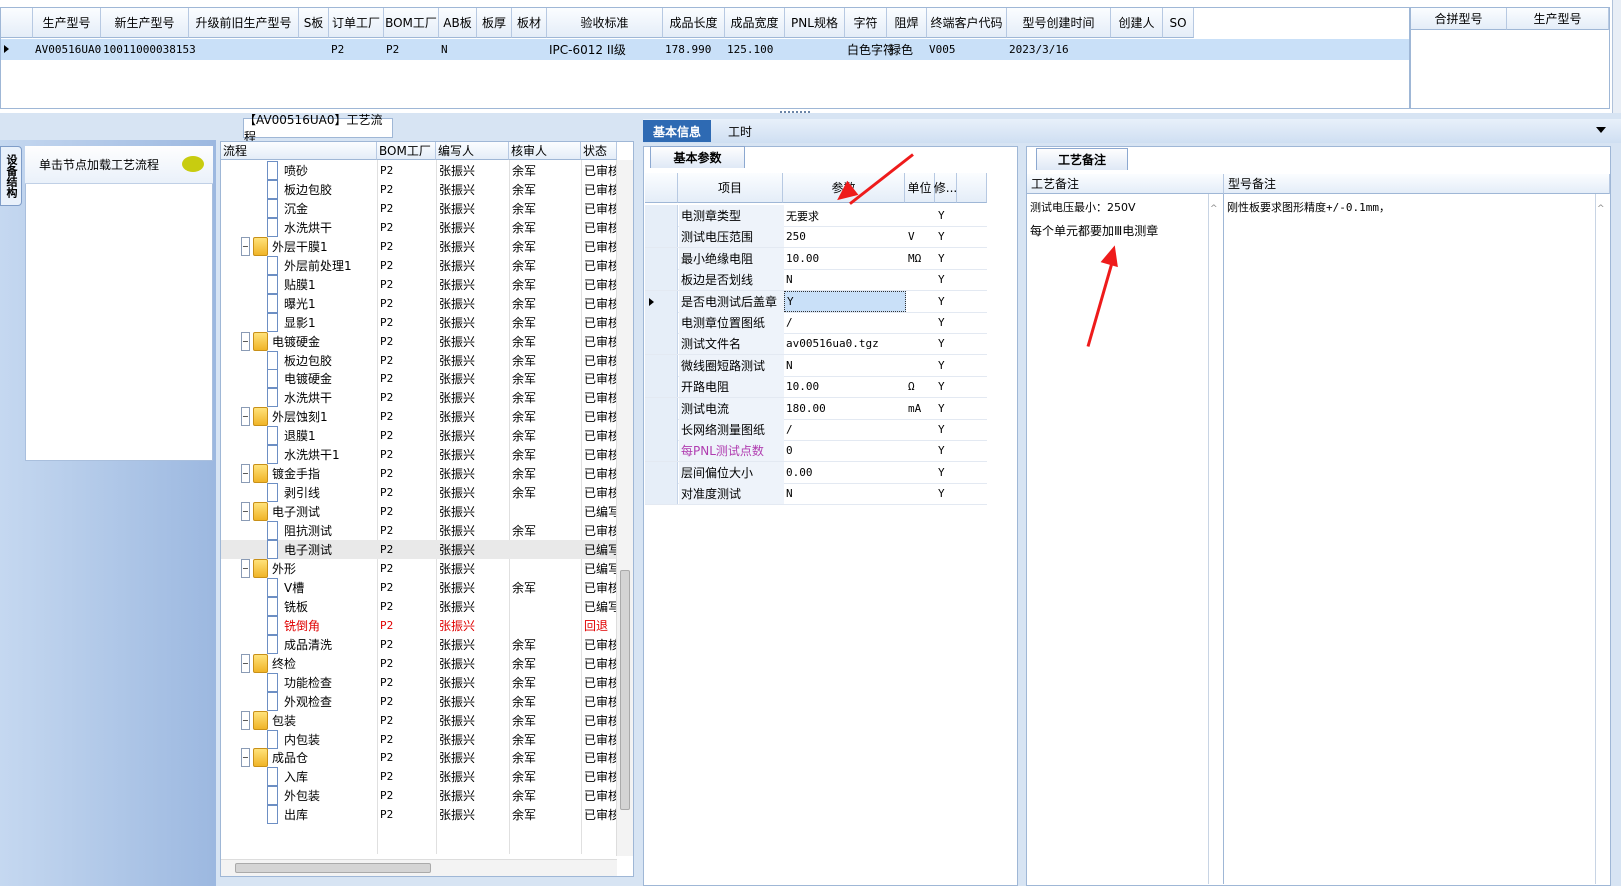 The width and height of the screenshot is (1621, 886). What do you see at coordinates (322, 303) in the screenshot?
I see `tree-node-name: 曝光1` at bounding box center [322, 303].